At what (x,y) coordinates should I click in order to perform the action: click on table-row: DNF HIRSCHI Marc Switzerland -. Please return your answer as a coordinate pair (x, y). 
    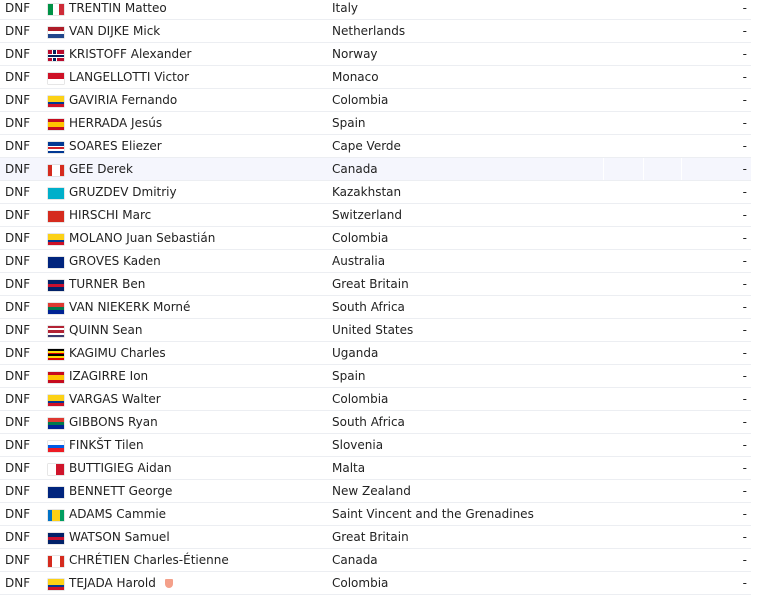
    Looking at the image, I should click on (375, 215).